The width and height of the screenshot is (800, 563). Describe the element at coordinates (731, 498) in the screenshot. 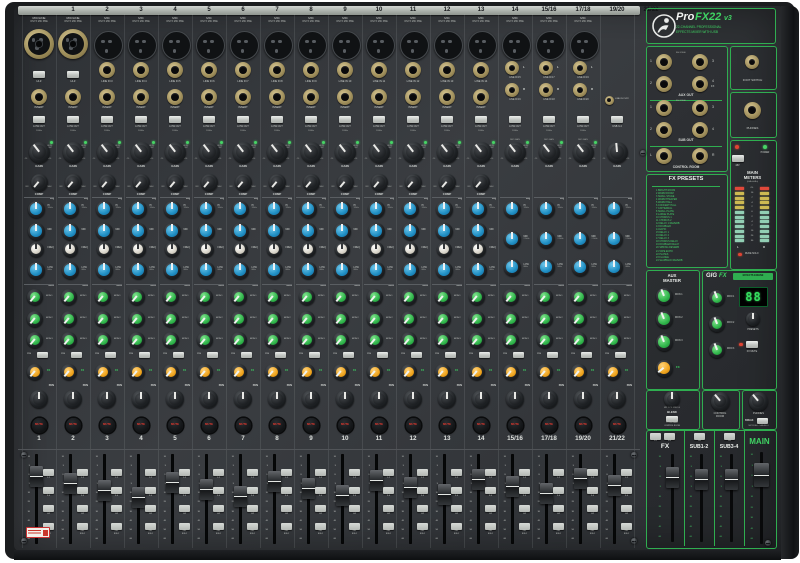

I see `sub34-track` at that location.